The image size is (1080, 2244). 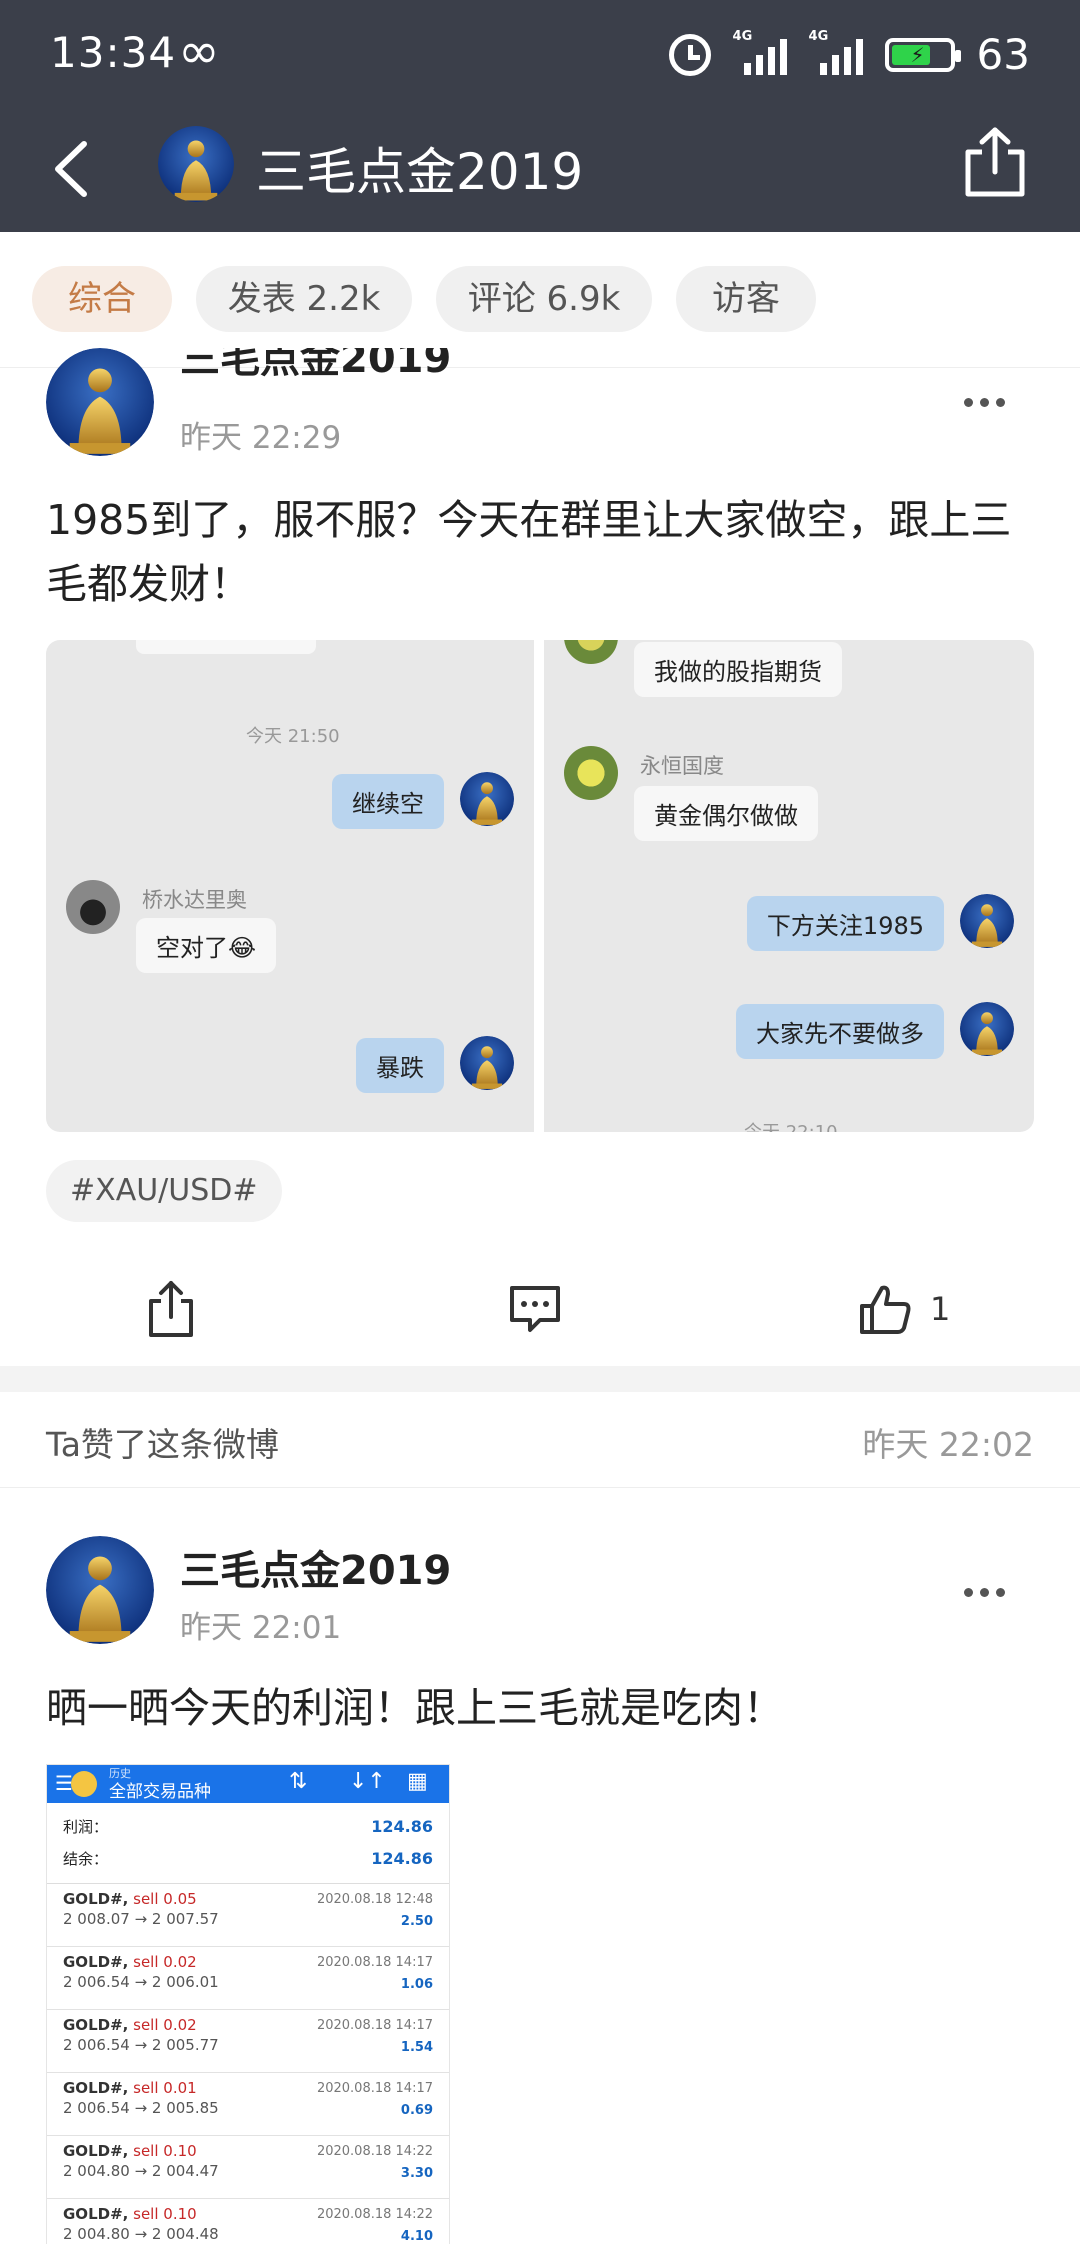 What do you see at coordinates (416, 2236) in the screenshot?
I see `trade-profit: 4.10` at bounding box center [416, 2236].